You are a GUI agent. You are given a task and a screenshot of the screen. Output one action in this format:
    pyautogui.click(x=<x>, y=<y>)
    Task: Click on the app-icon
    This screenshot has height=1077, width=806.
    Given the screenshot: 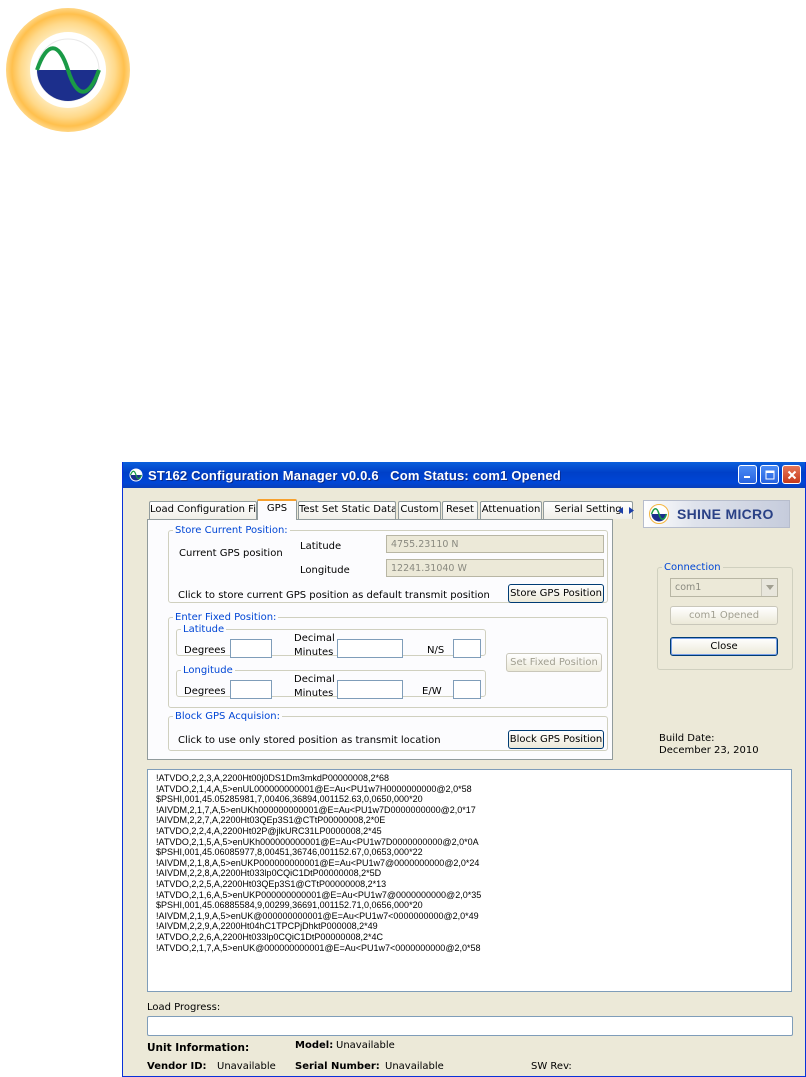 What is the action you would take?
    pyautogui.click(x=136, y=475)
    